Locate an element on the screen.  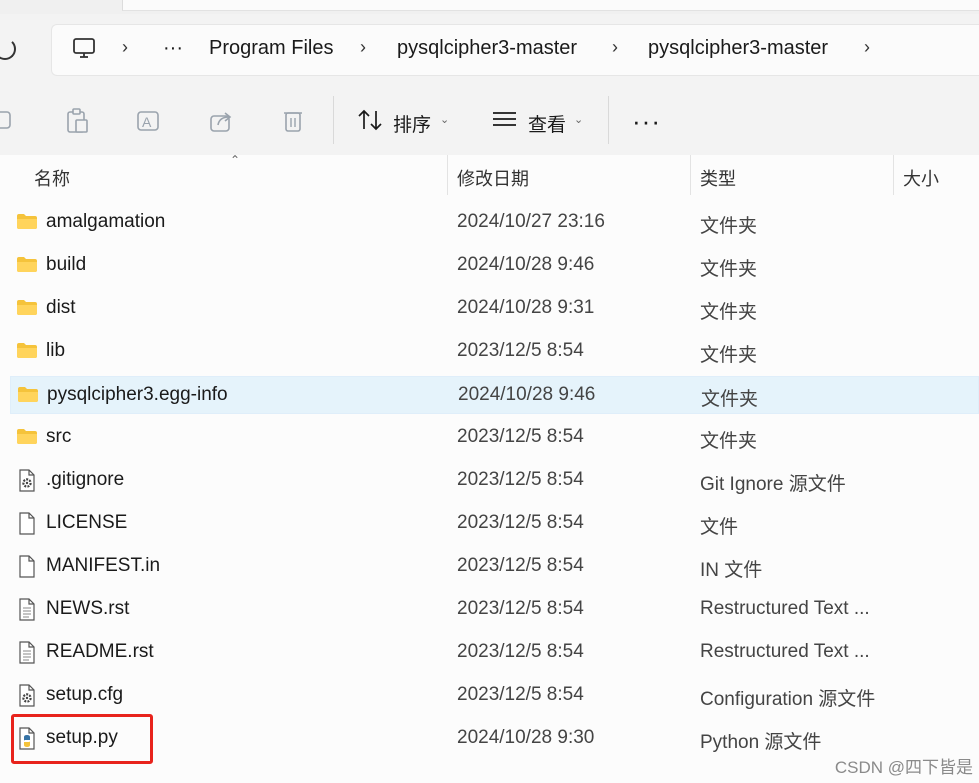
file-name: NEWS.rst is located at coordinates (88, 608).